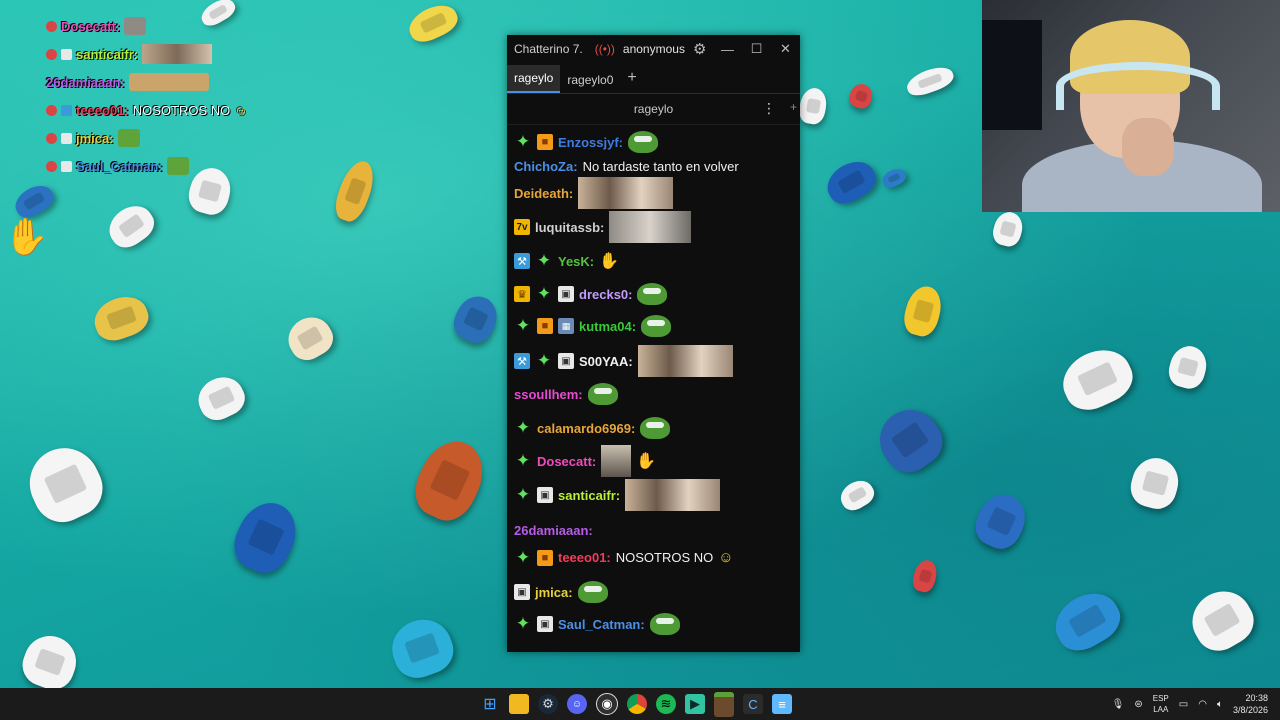 Image resolution: width=1280 pixels, height=720 pixels. Describe the element at coordinates (548, 704) in the screenshot. I see `steam-icon: ⚙` at that location.